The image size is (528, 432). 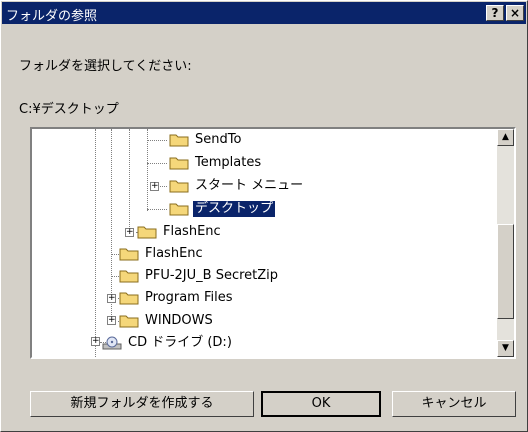 What do you see at coordinates (505, 348) in the screenshot?
I see `scroll-down-arrow-icon: ▼` at bounding box center [505, 348].